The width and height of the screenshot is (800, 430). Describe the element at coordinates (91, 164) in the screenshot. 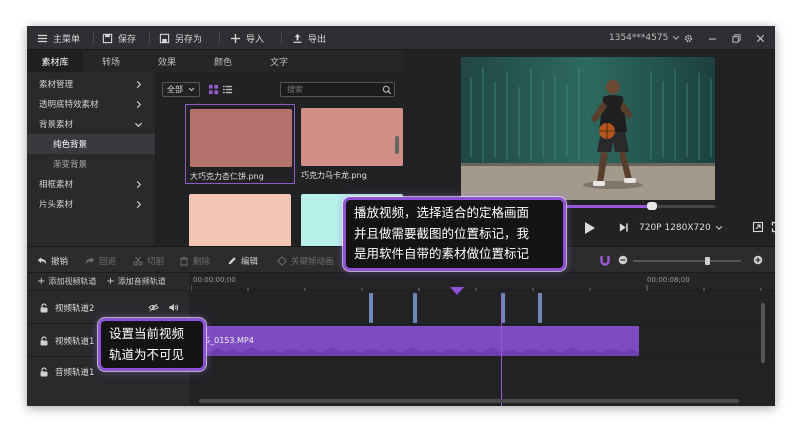

I see `sidebar-item-gradient-background: 渐变背景` at that location.